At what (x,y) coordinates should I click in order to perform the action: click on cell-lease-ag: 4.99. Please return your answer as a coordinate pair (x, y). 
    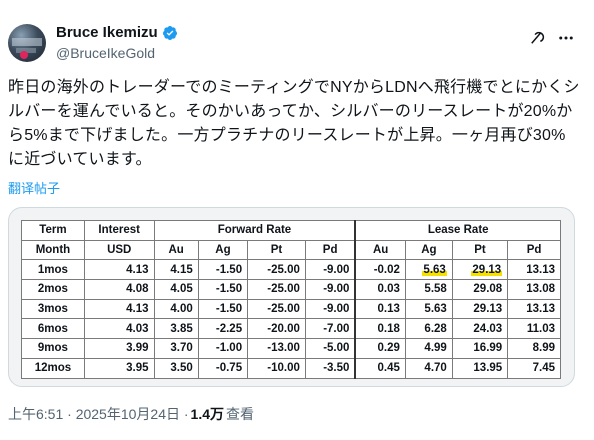
    Looking at the image, I should click on (428, 348).